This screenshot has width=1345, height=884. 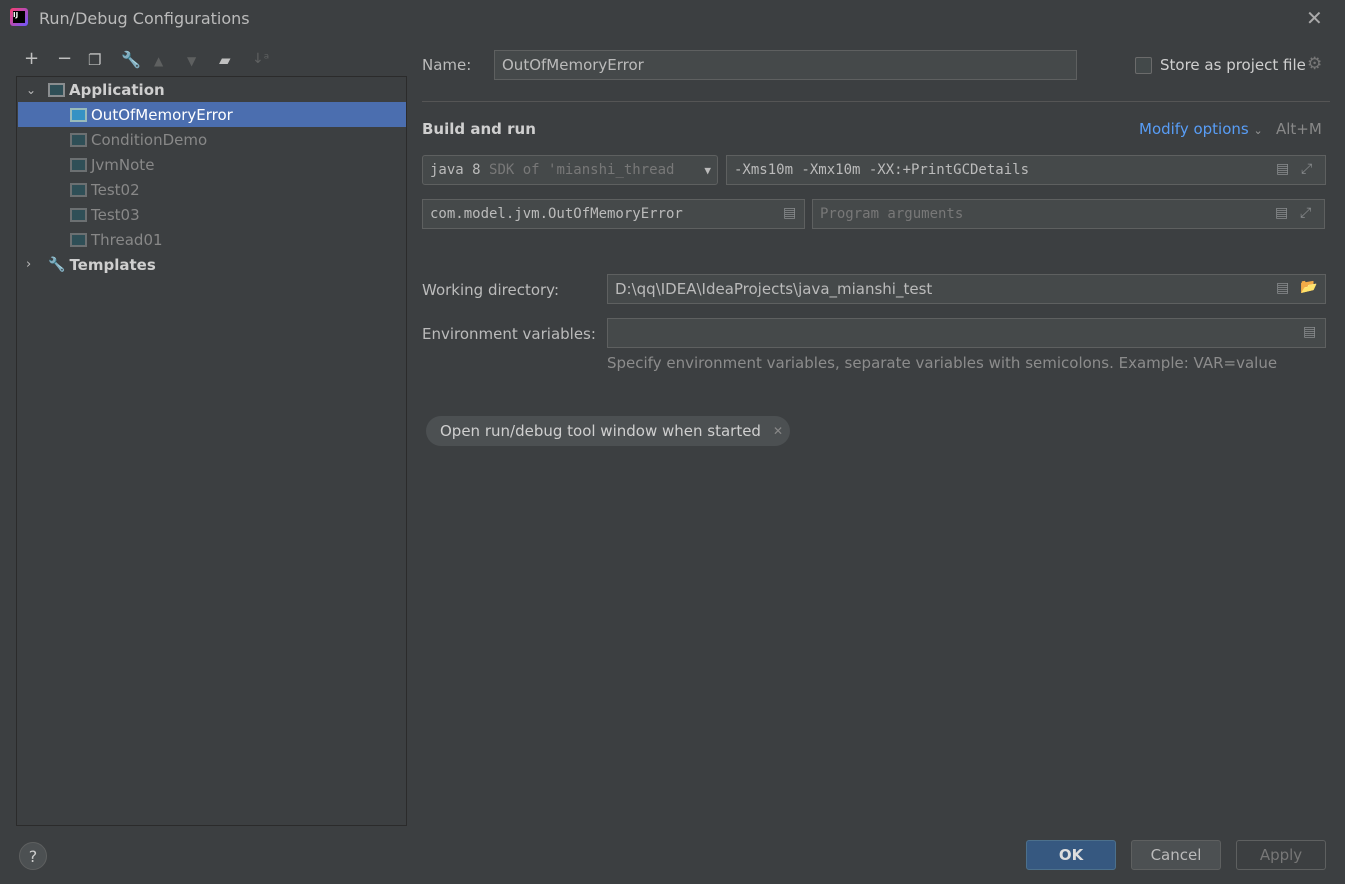 I want to click on program-args-placeholder: Program arguments, so click(x=892, y=214).